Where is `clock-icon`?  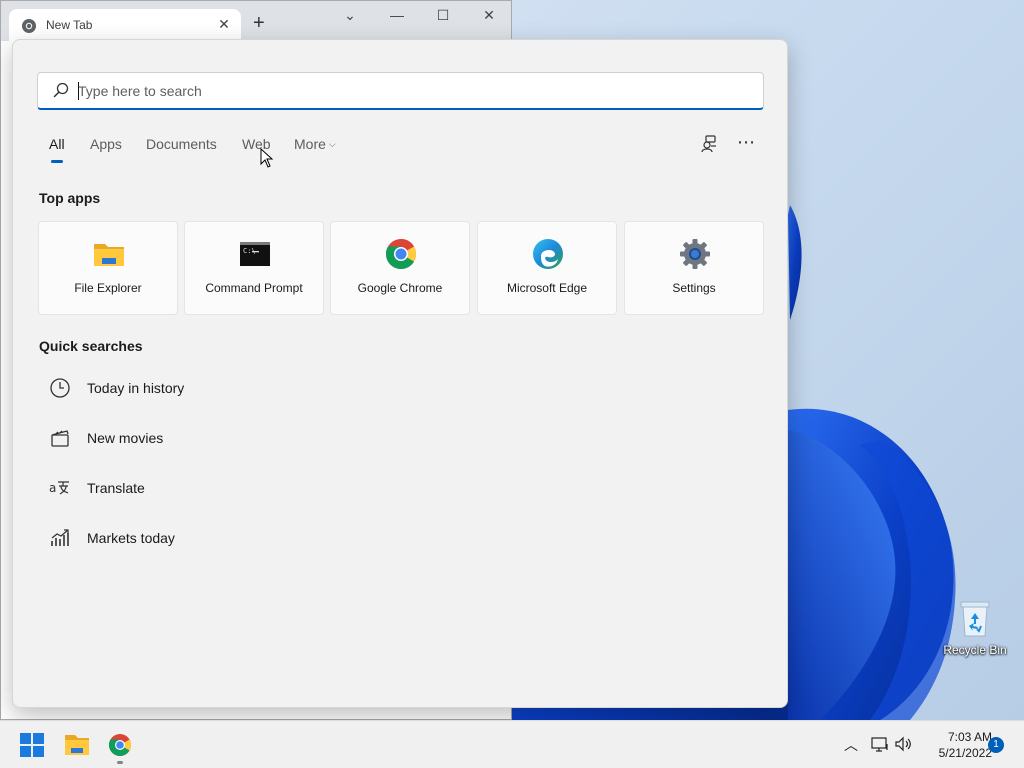
clock-icon is located at coordinates (60, 388).